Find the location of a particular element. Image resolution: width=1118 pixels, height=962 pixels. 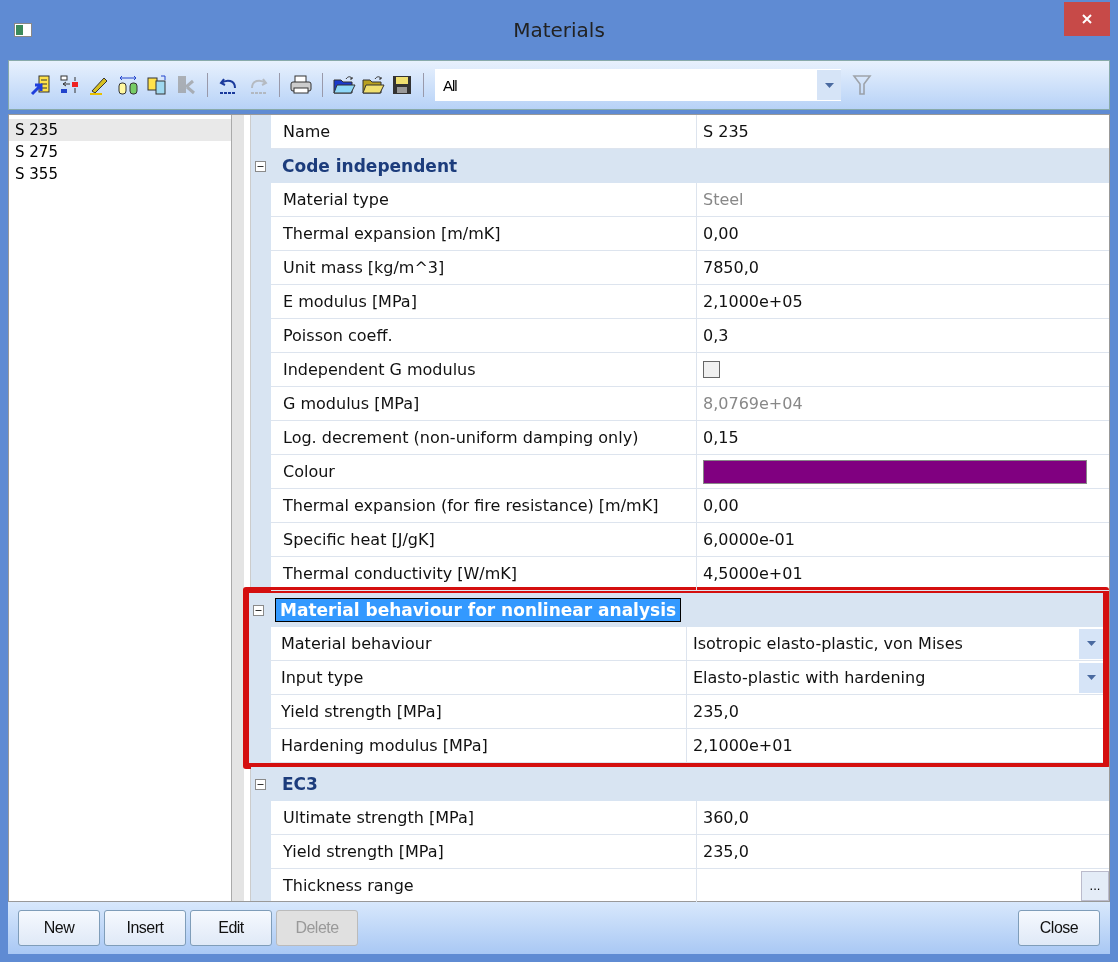

property-value: 0,15 is located at coordinates (903, 438).